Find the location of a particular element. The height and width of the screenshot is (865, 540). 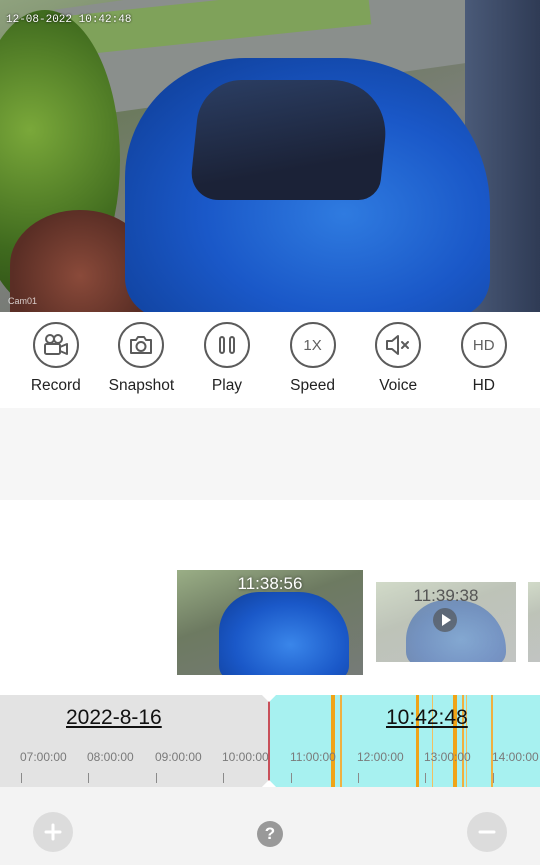

camera-icon is located at coordinates (141, 345).